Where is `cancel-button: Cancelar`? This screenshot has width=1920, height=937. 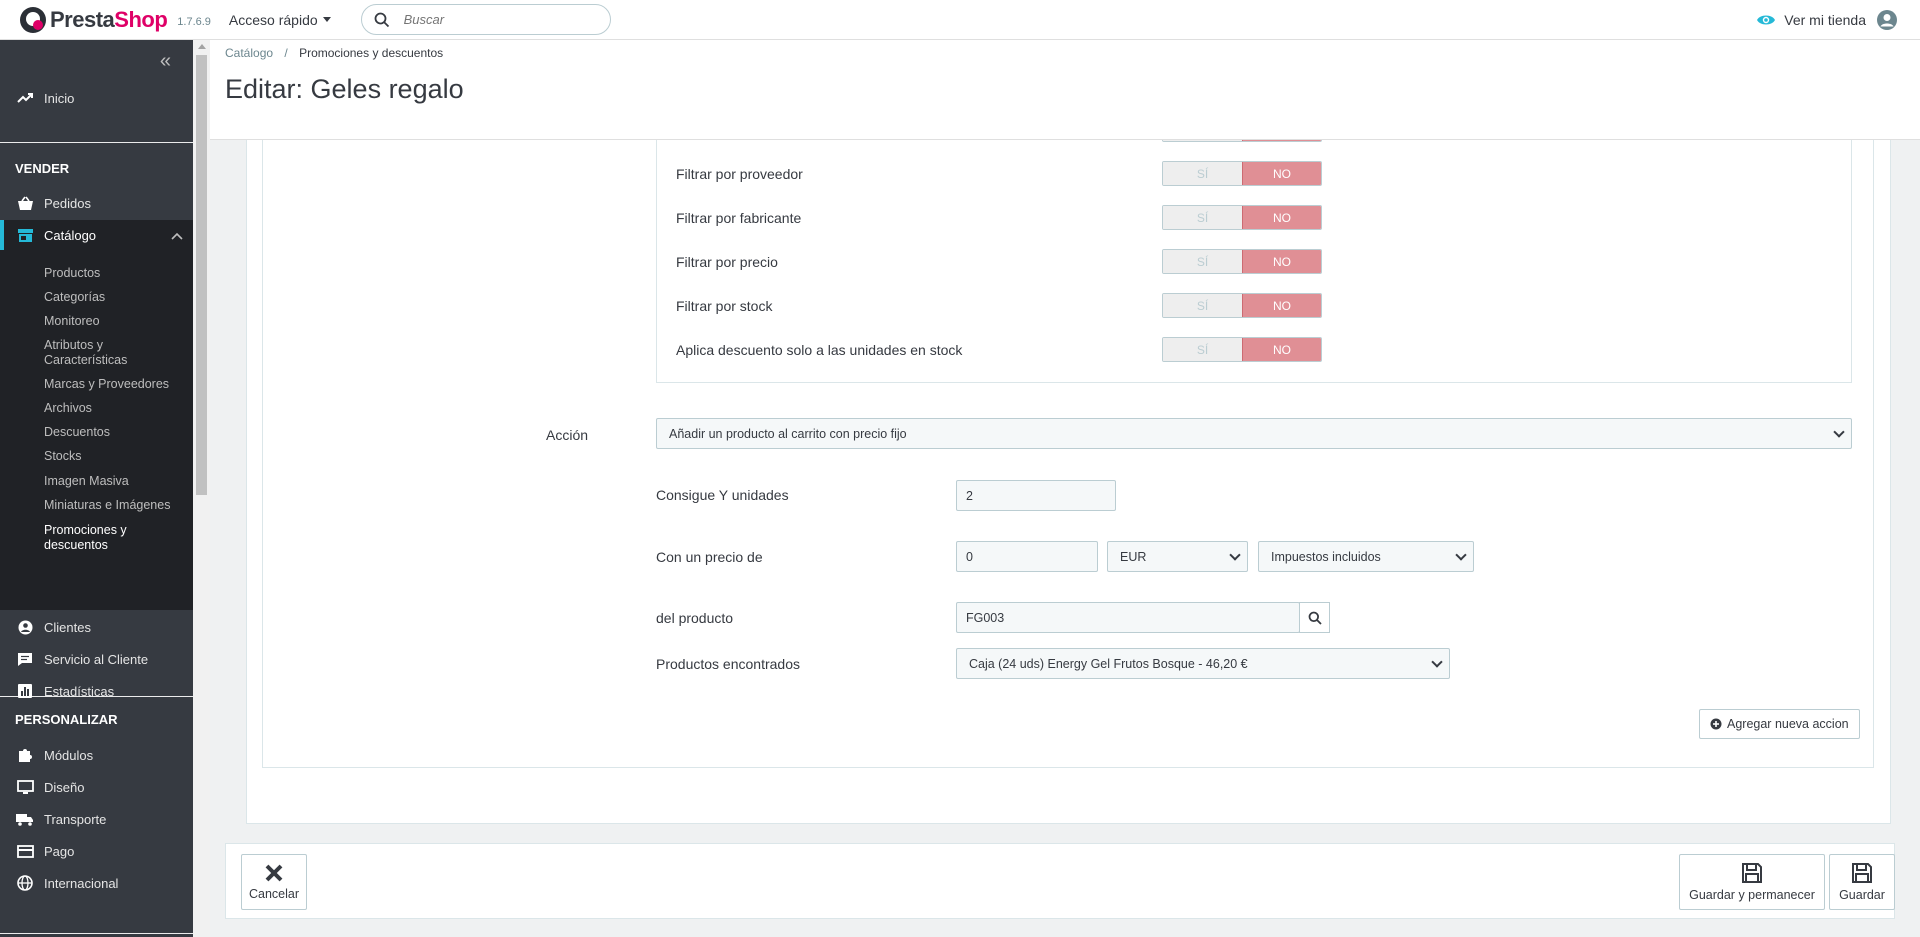 cancel-button: Cancelar is located at coordinates (274, 882).